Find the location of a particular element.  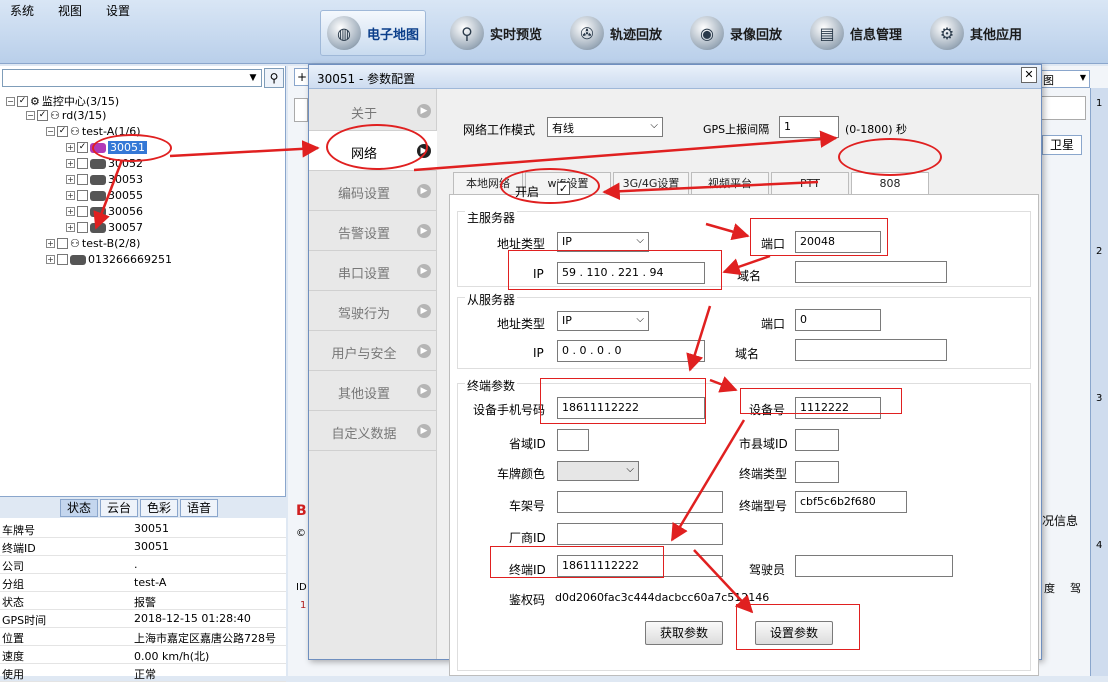

menu-view: 视图 is located at coordinates (70, 10).